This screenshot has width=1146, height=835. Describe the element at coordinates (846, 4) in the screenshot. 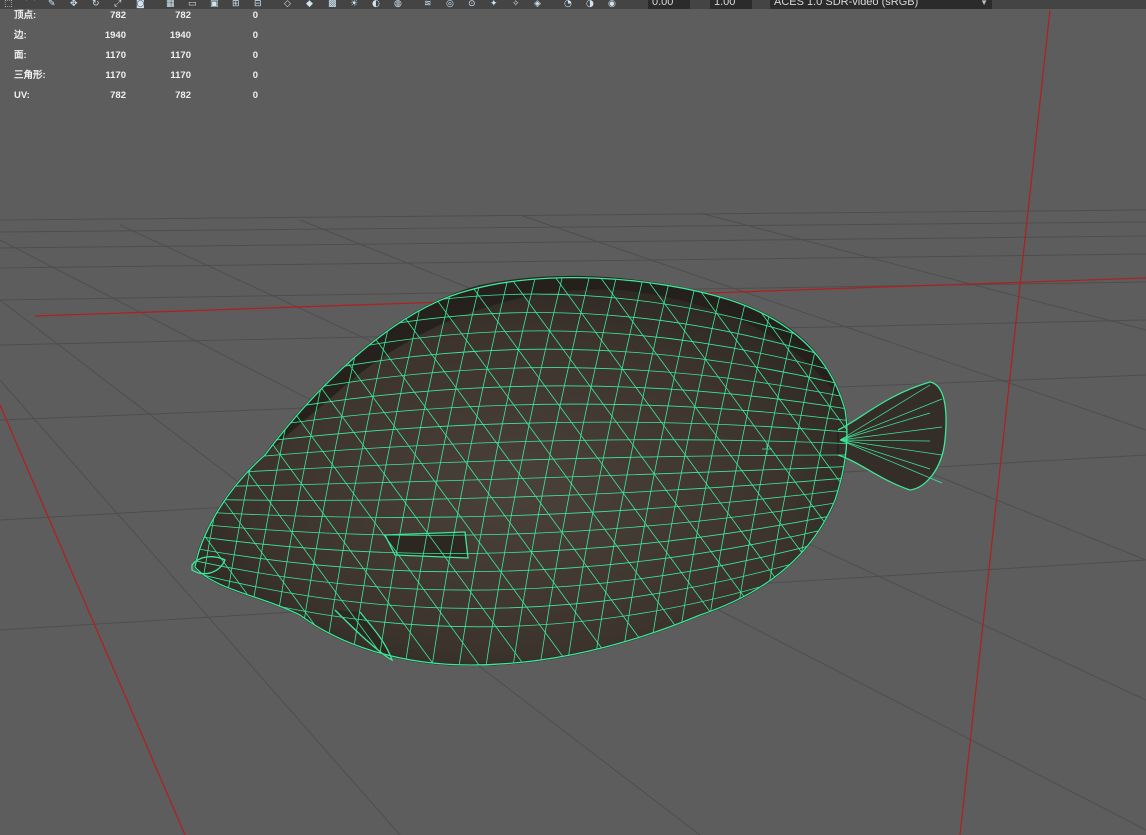

I see `color-space-value: ACES 1.0 SDR-video (sRGB)` at that location.